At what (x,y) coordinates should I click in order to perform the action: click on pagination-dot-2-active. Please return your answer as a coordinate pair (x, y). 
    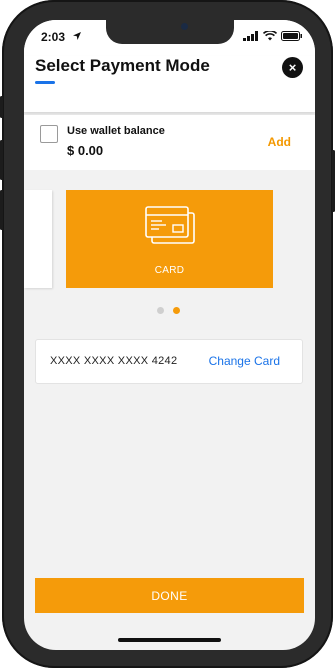
    Looking at the image, I should click on (176, 310).